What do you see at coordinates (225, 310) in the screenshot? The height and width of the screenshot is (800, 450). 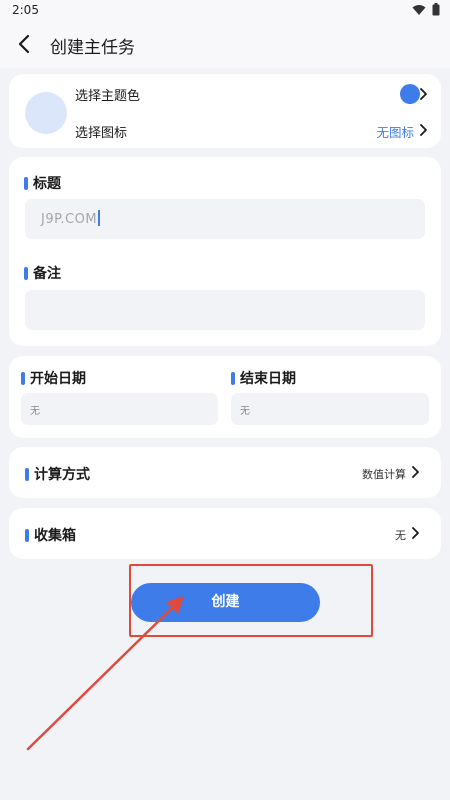 I see `note-input` at bounding box center [225, 310].